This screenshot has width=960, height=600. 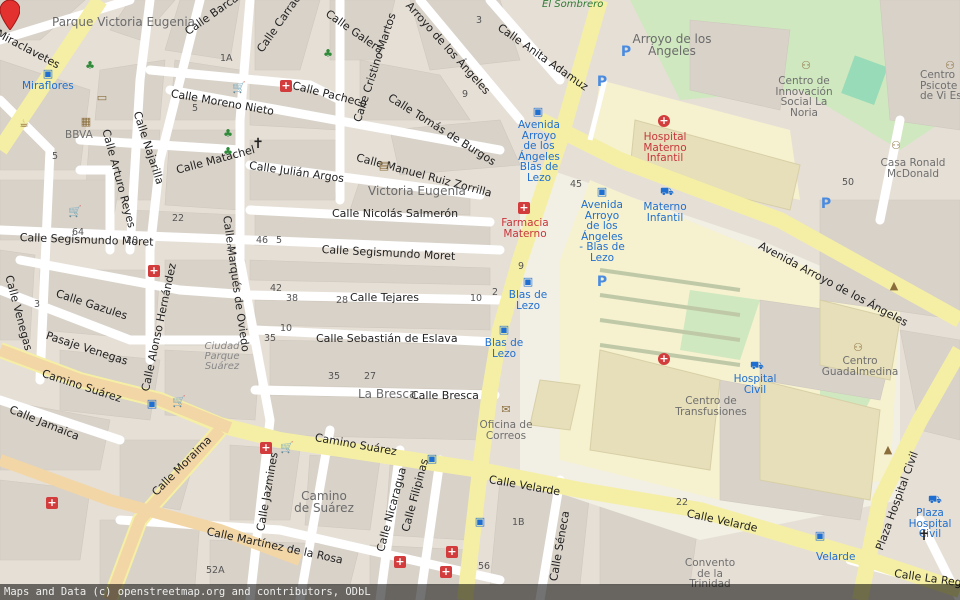 I want to click on post-office-icon: ✉, so click(x=506, y=410).